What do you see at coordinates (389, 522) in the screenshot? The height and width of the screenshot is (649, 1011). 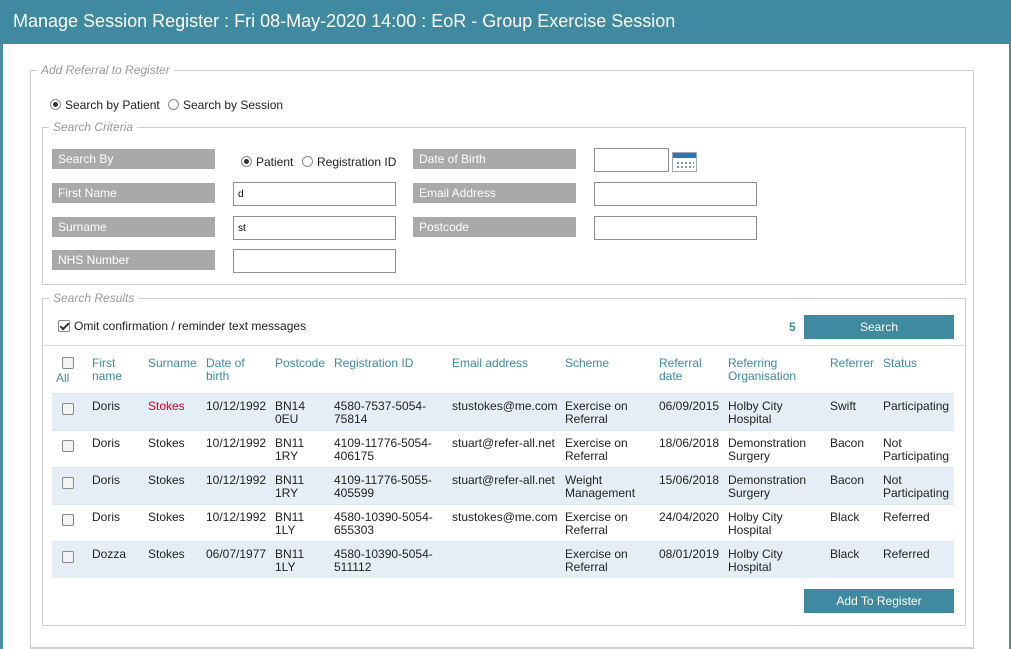 I see `row-registration-id: 4580-10390-5054- 655303` at bounding box center [389, 522].